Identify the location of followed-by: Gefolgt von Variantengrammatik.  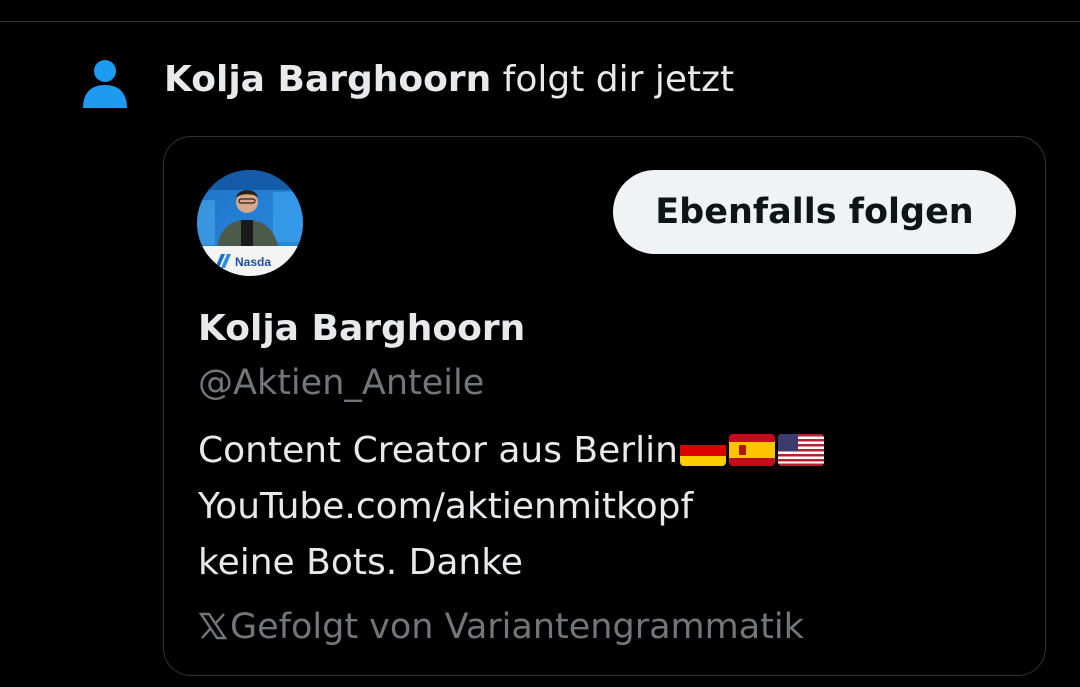
(501, 627).